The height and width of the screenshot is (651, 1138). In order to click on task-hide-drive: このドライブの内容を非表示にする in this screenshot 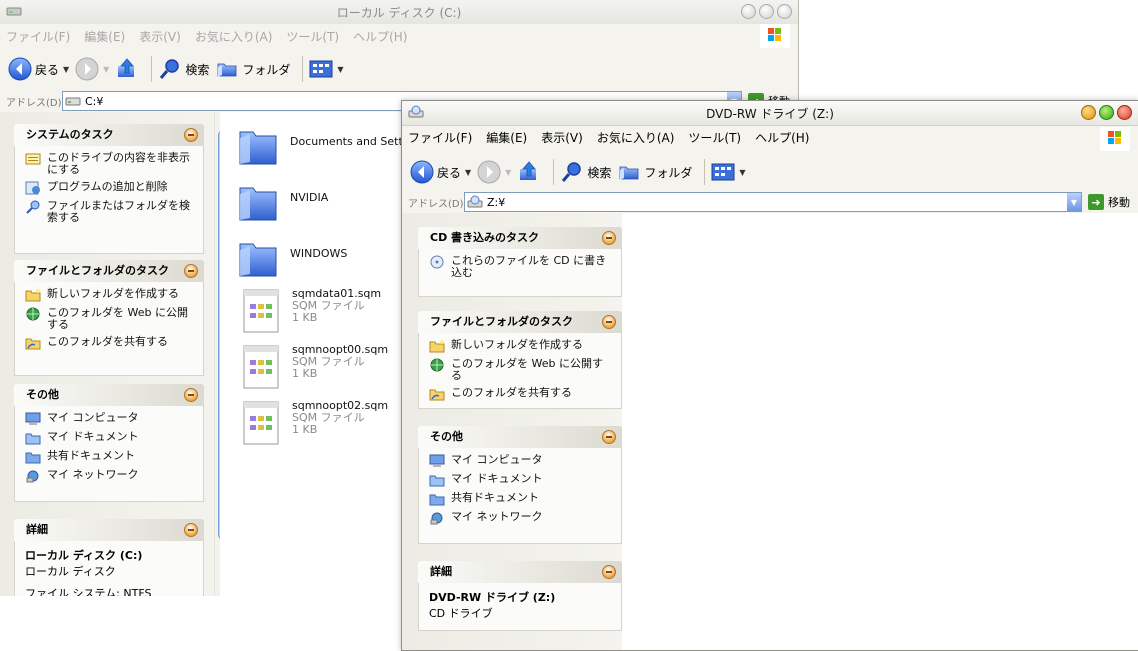, I will do `click(110, 164)`.